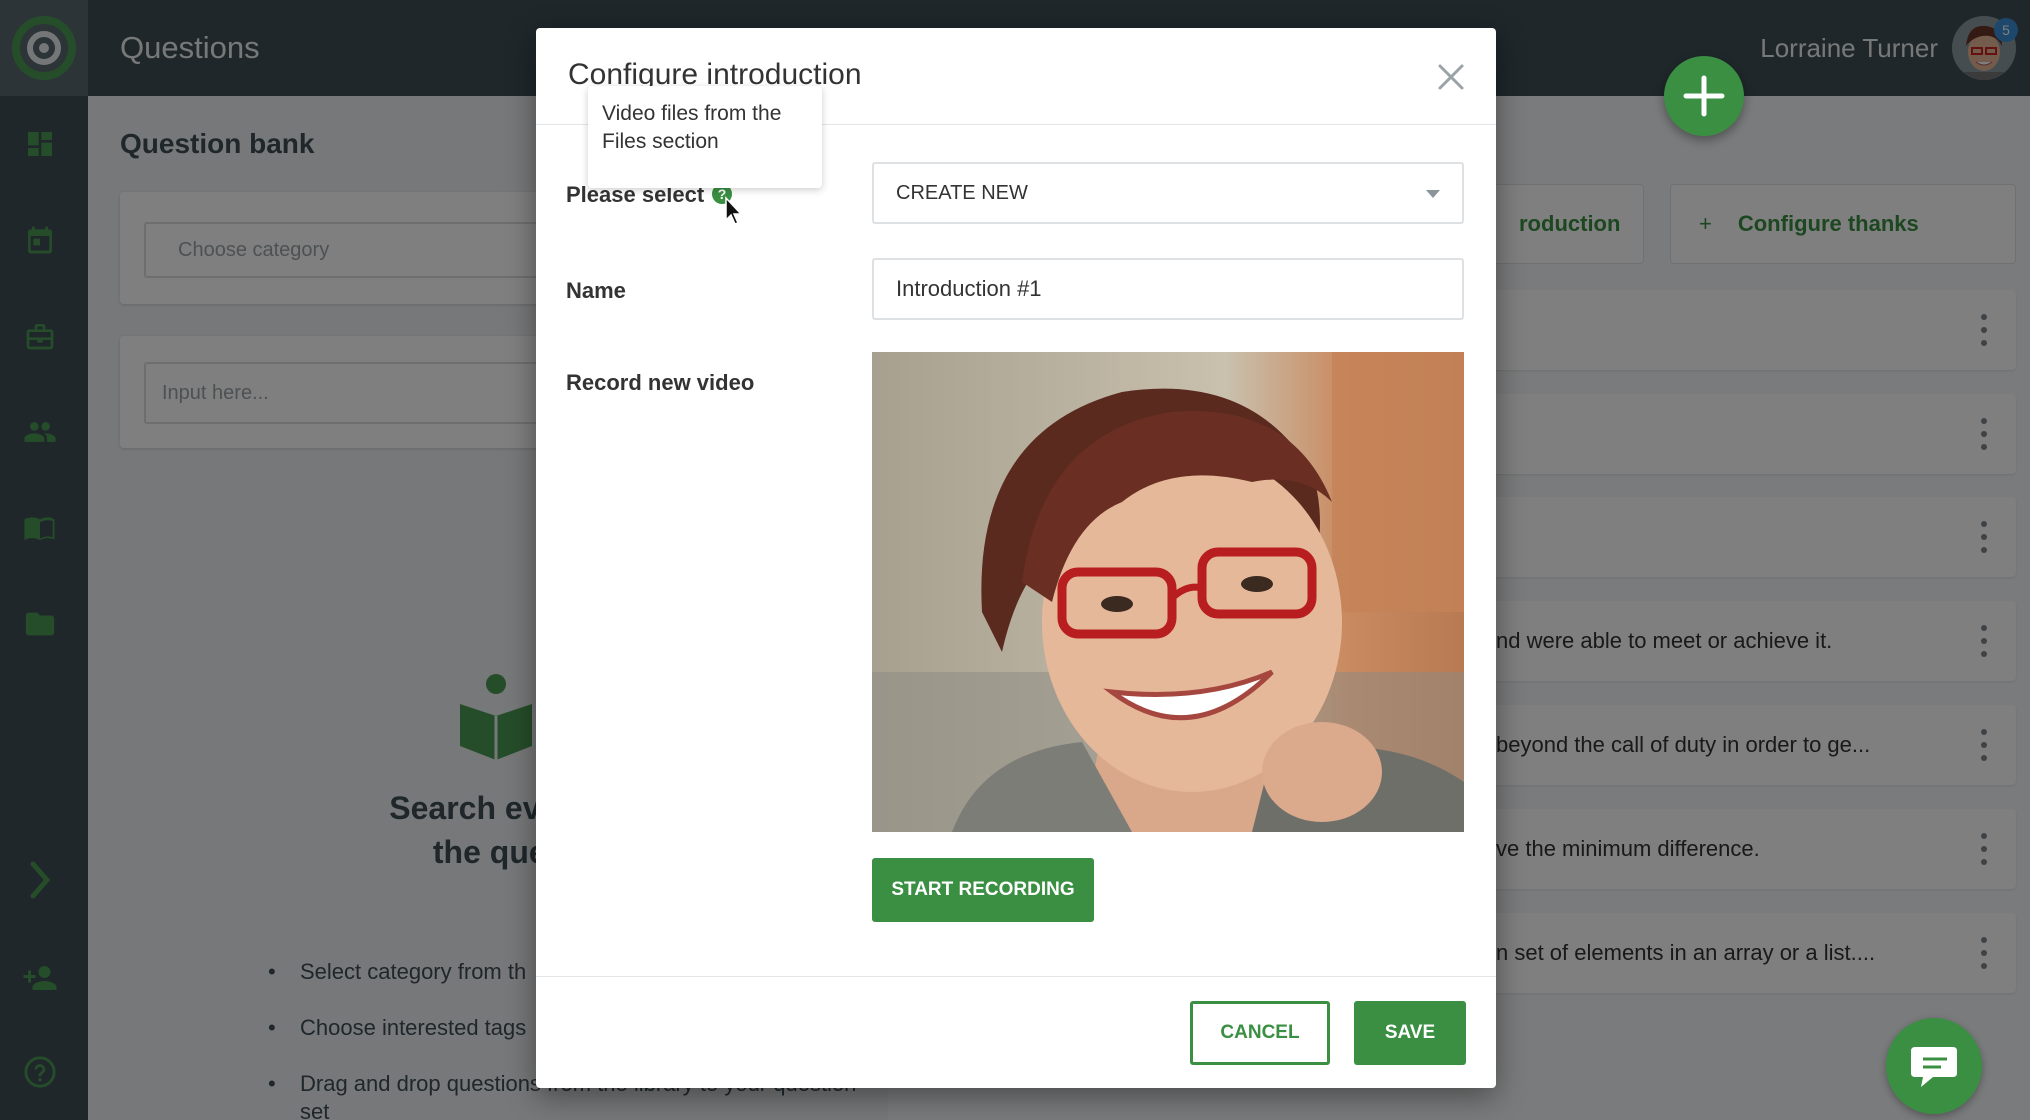 The width and height of the screenshot is (2030, 1120). I want to click on divider, so click(1016, 976).